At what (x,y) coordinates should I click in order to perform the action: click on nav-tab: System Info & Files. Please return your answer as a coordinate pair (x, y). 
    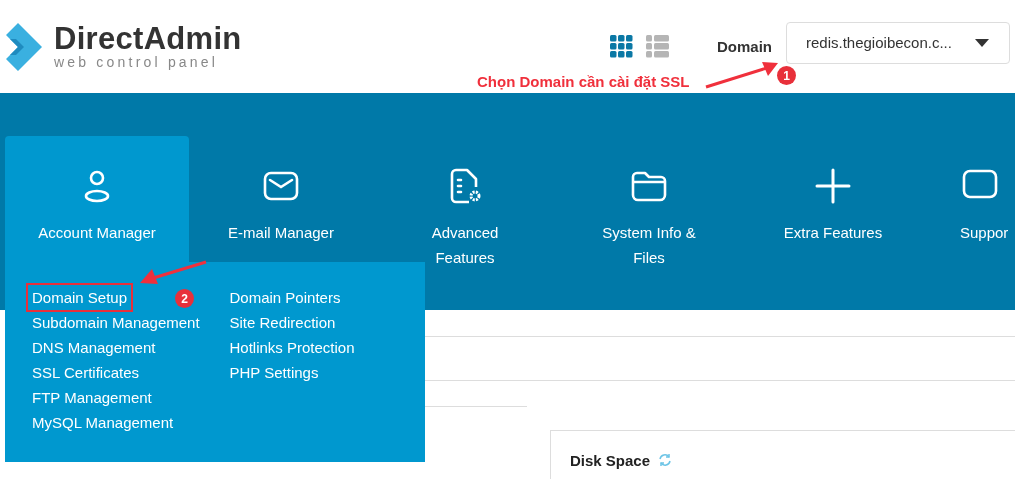
    Looking at the image, I should click on (649, 223).